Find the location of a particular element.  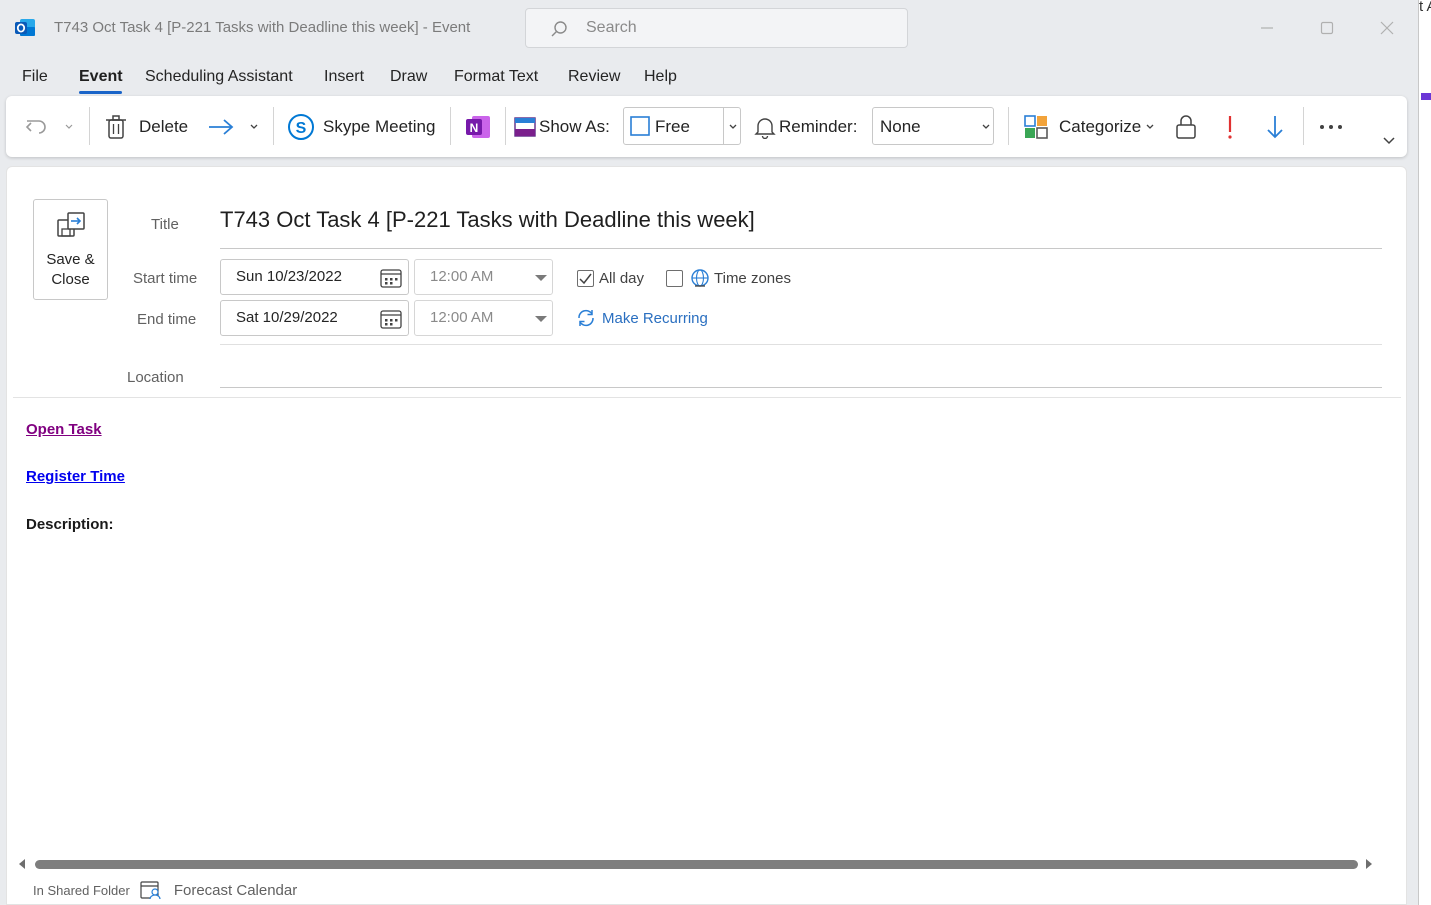

search-box: Search is located at coordinates (716, 28).